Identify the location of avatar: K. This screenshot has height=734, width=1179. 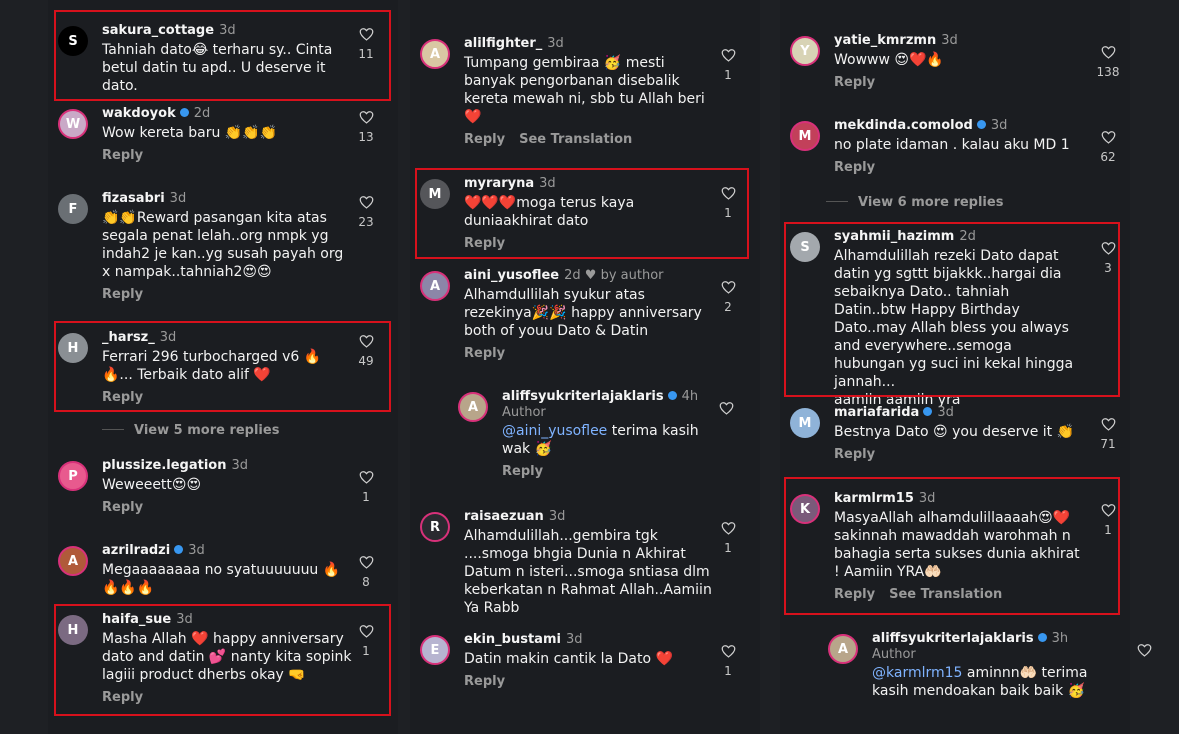
(805, 509).